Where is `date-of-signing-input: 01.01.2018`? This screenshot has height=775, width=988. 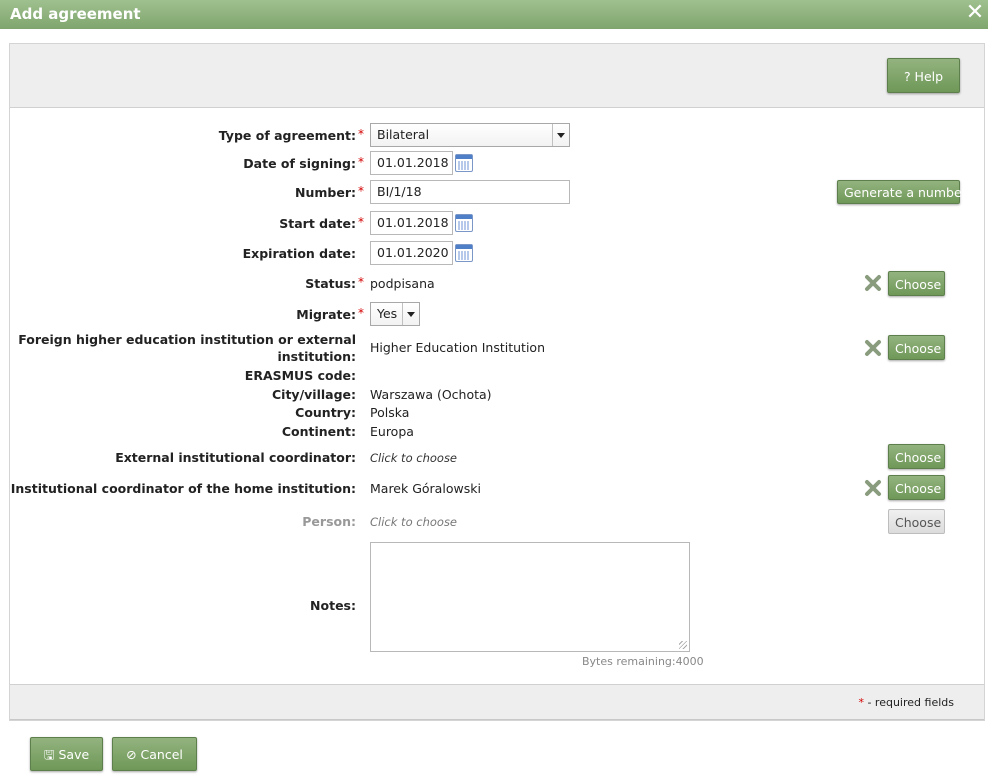
date-of-signing-input: 01.01.2018 is located at coordinates (411, 163).